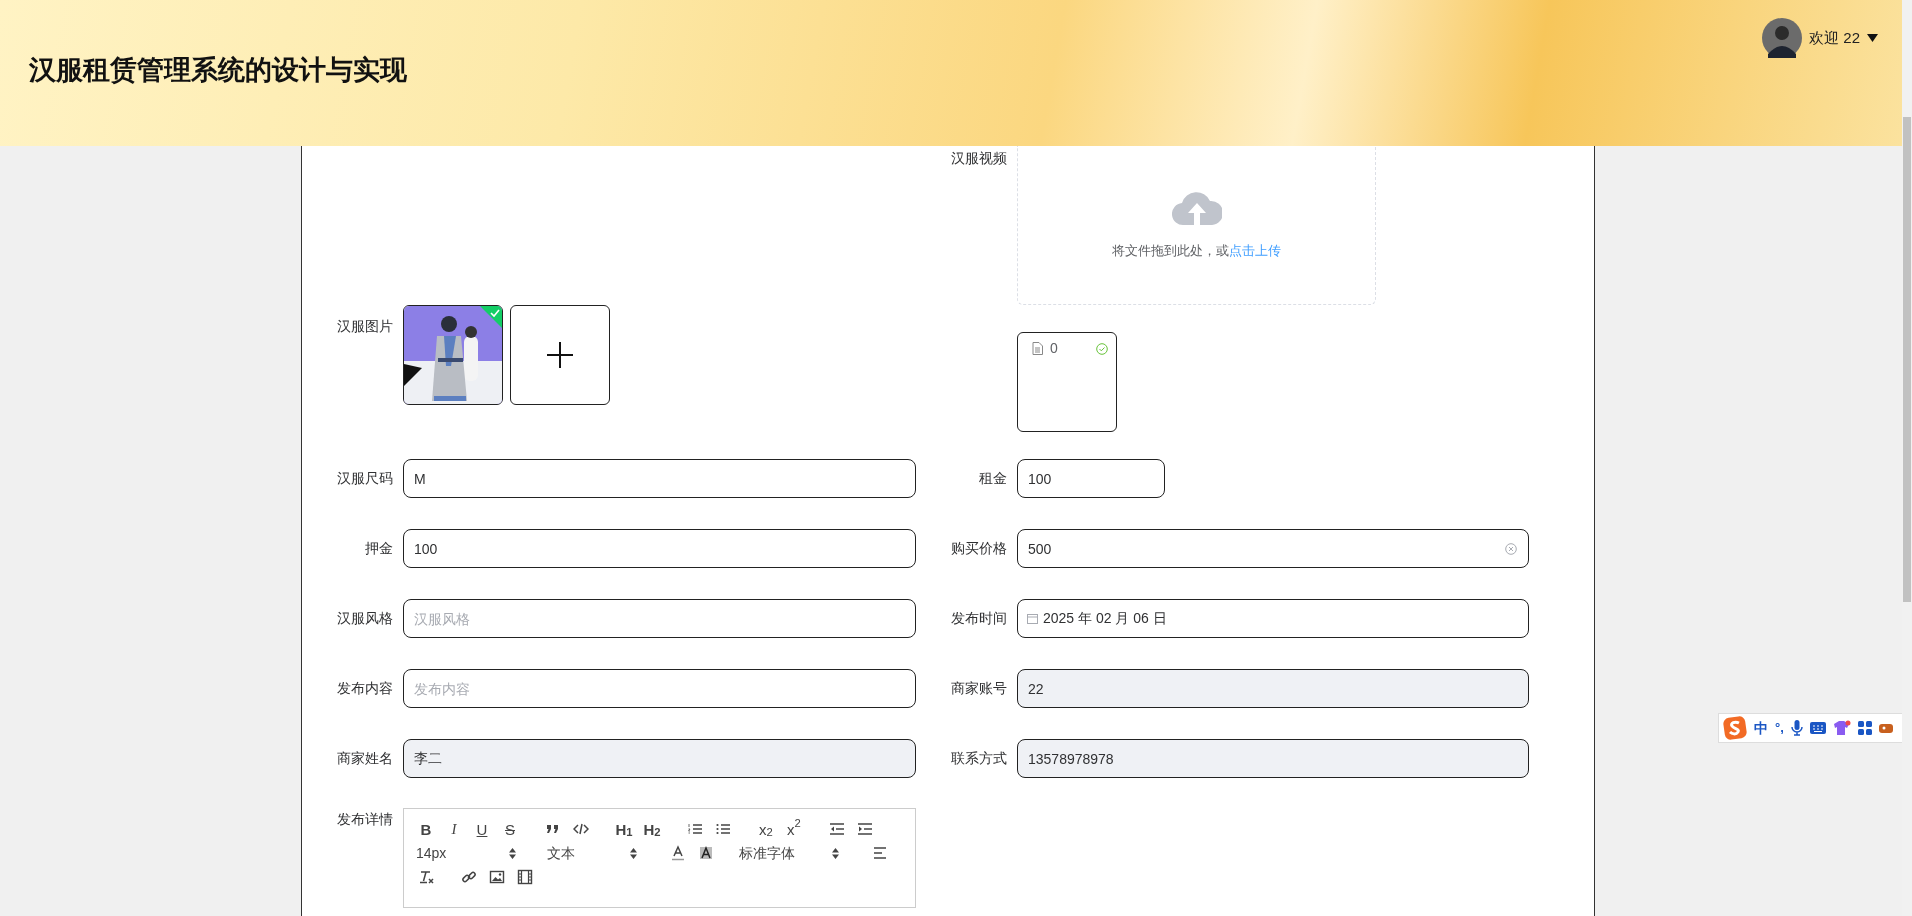 This screenshot has height=916, width=1912. What do you see at coordinates (678, 853) in the screenshot?
I see `text-color-icon` at bounding box center [678, 853].